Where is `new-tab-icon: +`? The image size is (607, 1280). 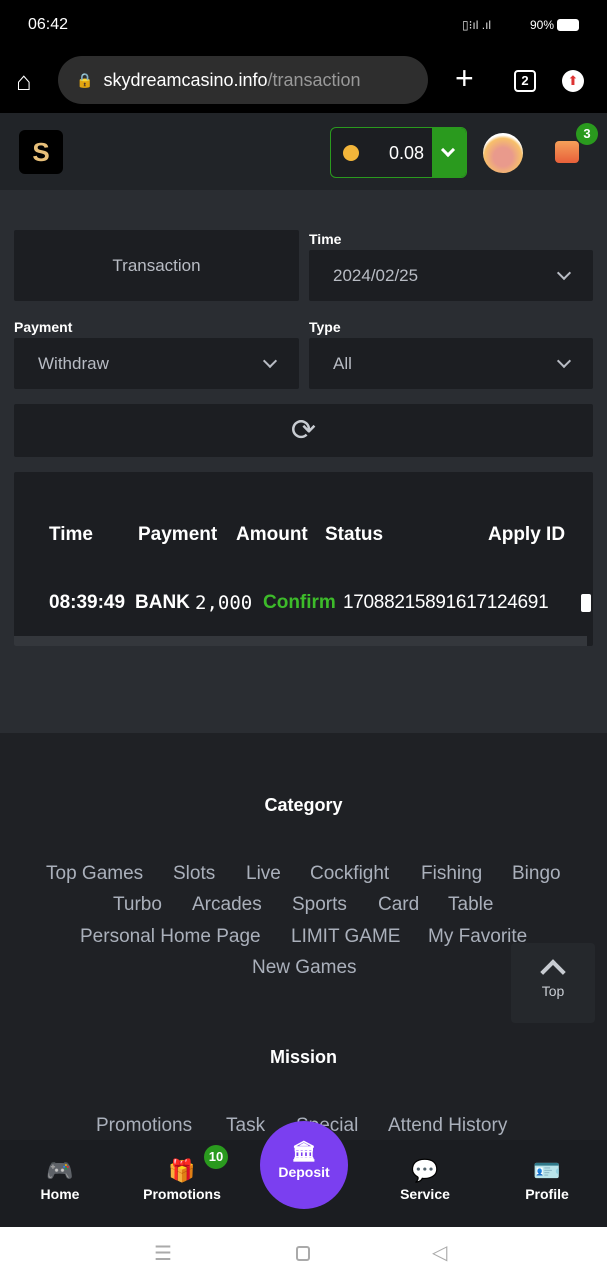
new-tab-icon: + is located at coordinates (464, 78).